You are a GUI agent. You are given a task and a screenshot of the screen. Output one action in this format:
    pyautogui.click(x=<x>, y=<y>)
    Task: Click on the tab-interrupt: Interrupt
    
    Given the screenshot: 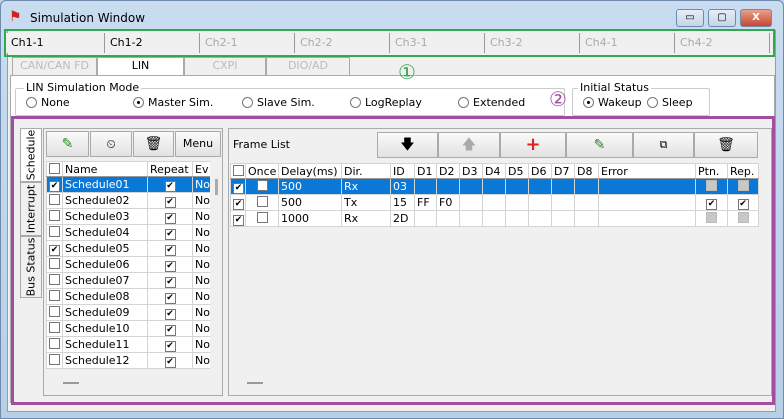 What is the action you would take?
    pyautogui.click(x=31, y=209)
    